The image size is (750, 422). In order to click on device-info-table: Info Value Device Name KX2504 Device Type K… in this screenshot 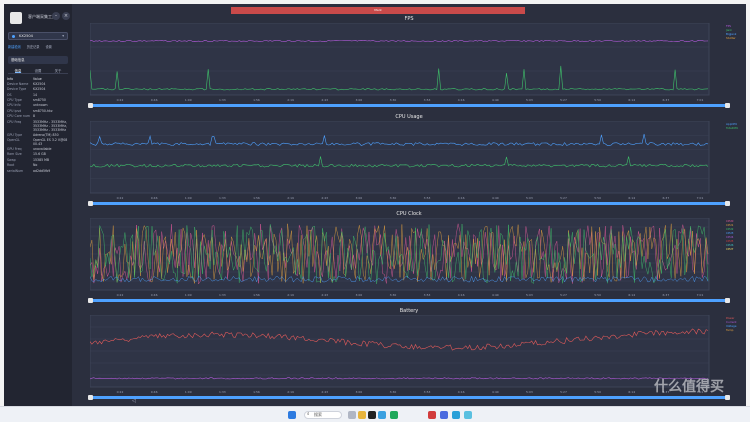, I will do `click(38, 124)`.